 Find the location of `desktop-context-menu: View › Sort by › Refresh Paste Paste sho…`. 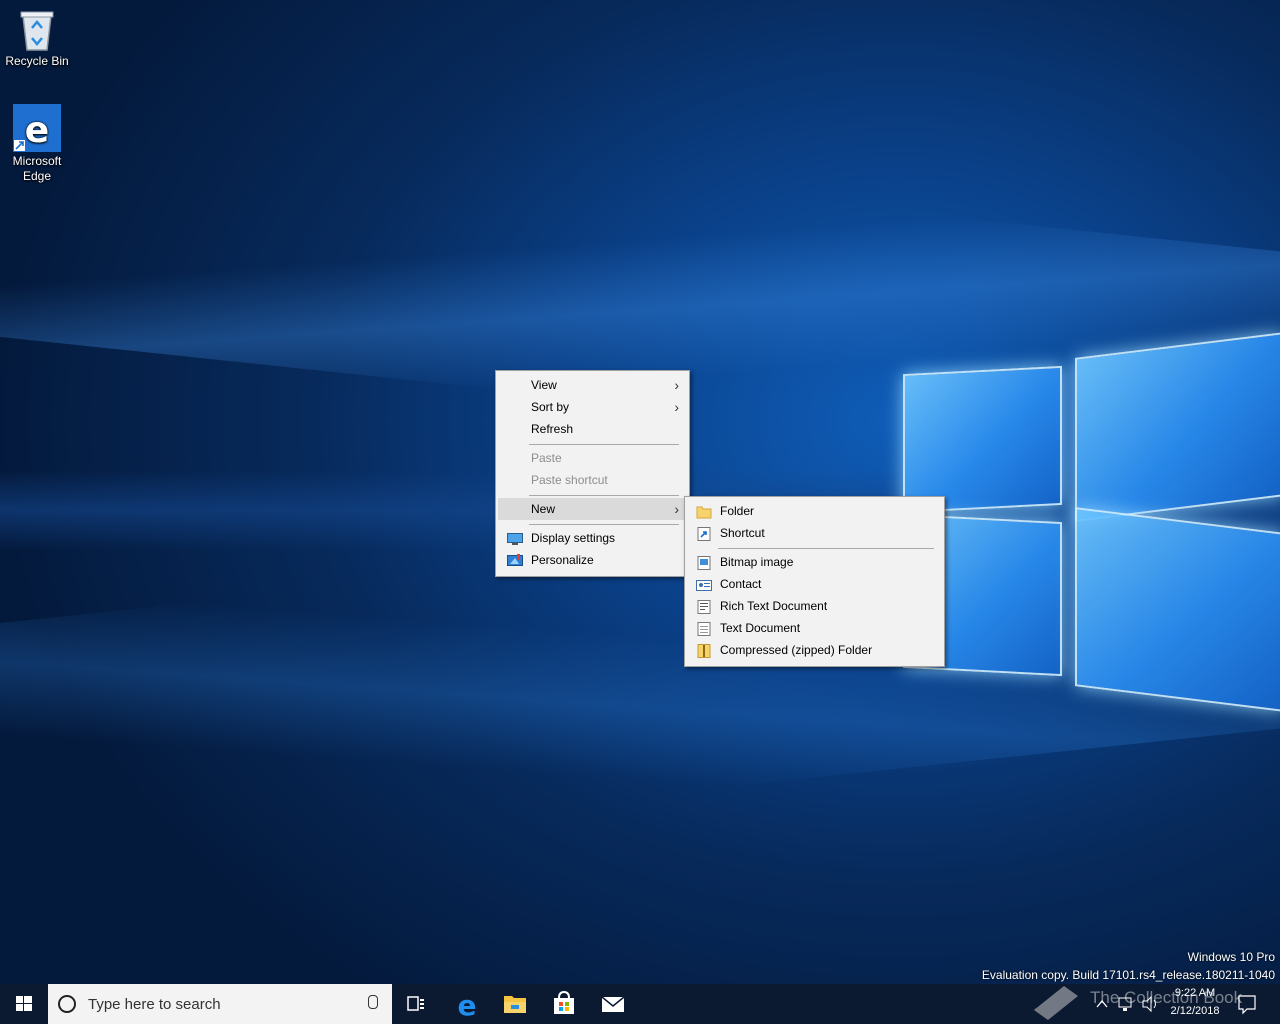

desktop-context-menu: View › Sort by › Refresh Paste Paste sho… is located at coordinates (592, 473).